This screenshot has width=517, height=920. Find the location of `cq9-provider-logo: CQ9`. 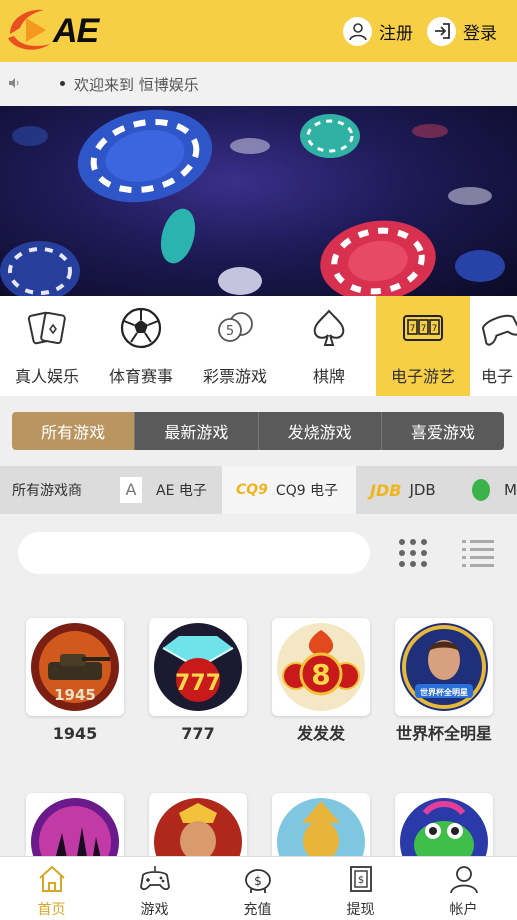

cq9-provider-logo: CQ9 is located at coordinates (252, 490).